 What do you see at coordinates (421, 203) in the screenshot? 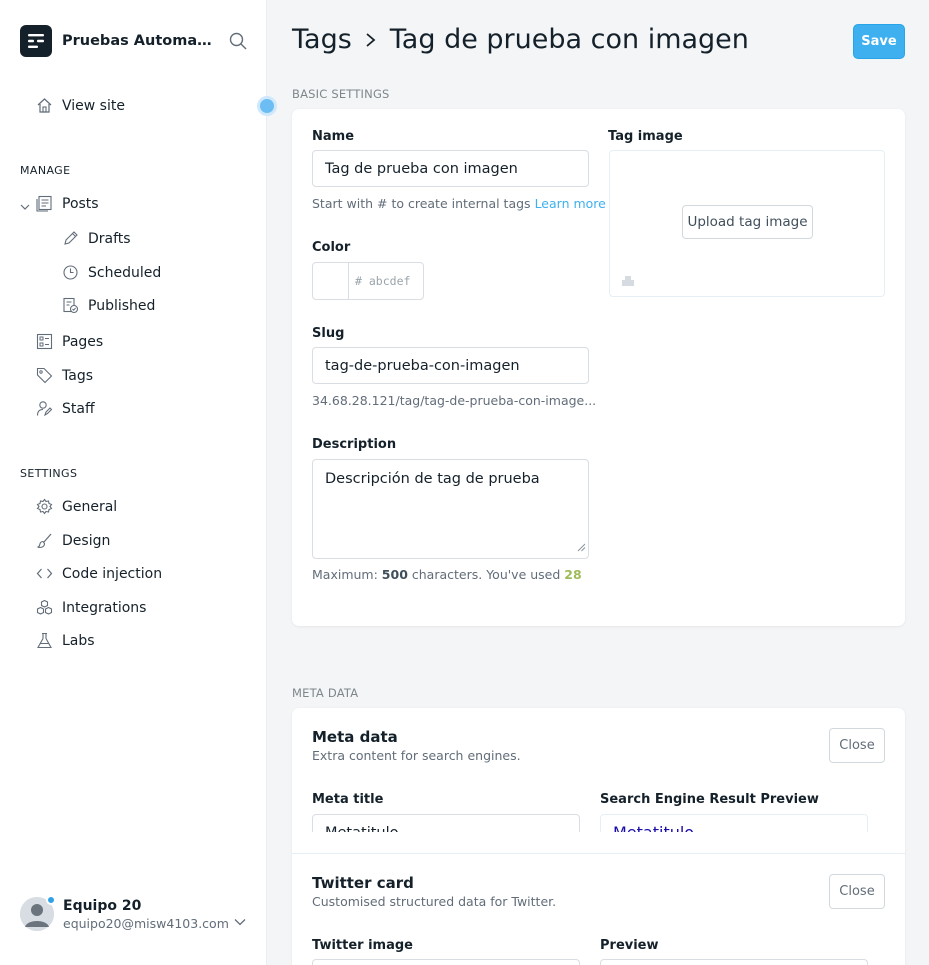
I see `name-hint-text: Start with # to create internal tags` at bounding box center [421, 203].